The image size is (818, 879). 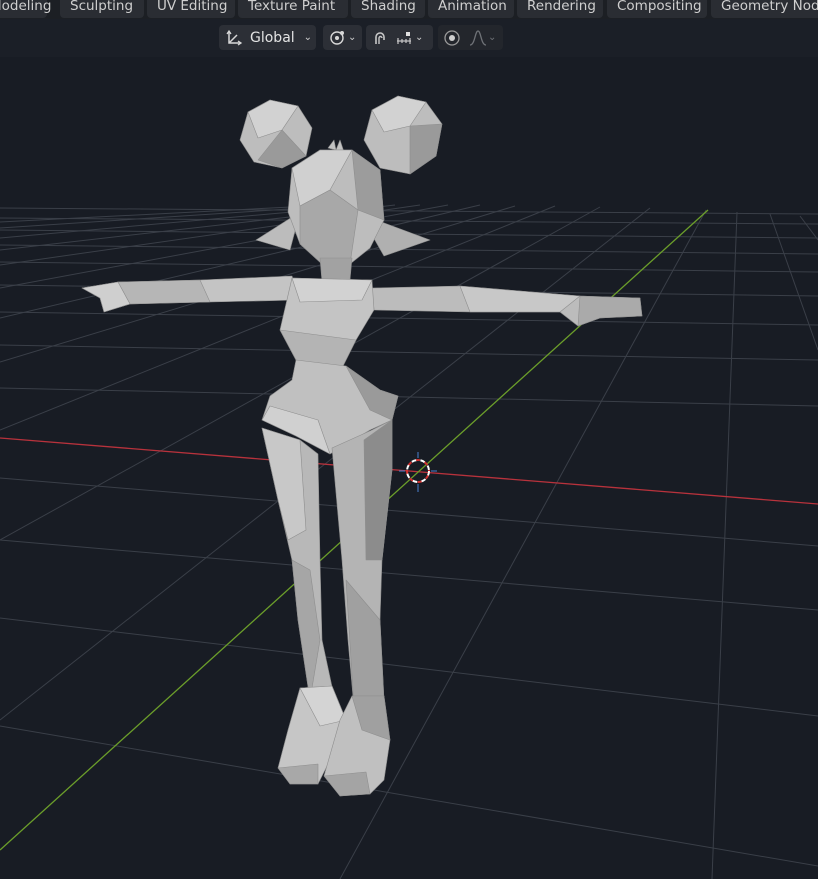 I want to click on proportional-editing-group: ⌄, so click(x=470, y=37).